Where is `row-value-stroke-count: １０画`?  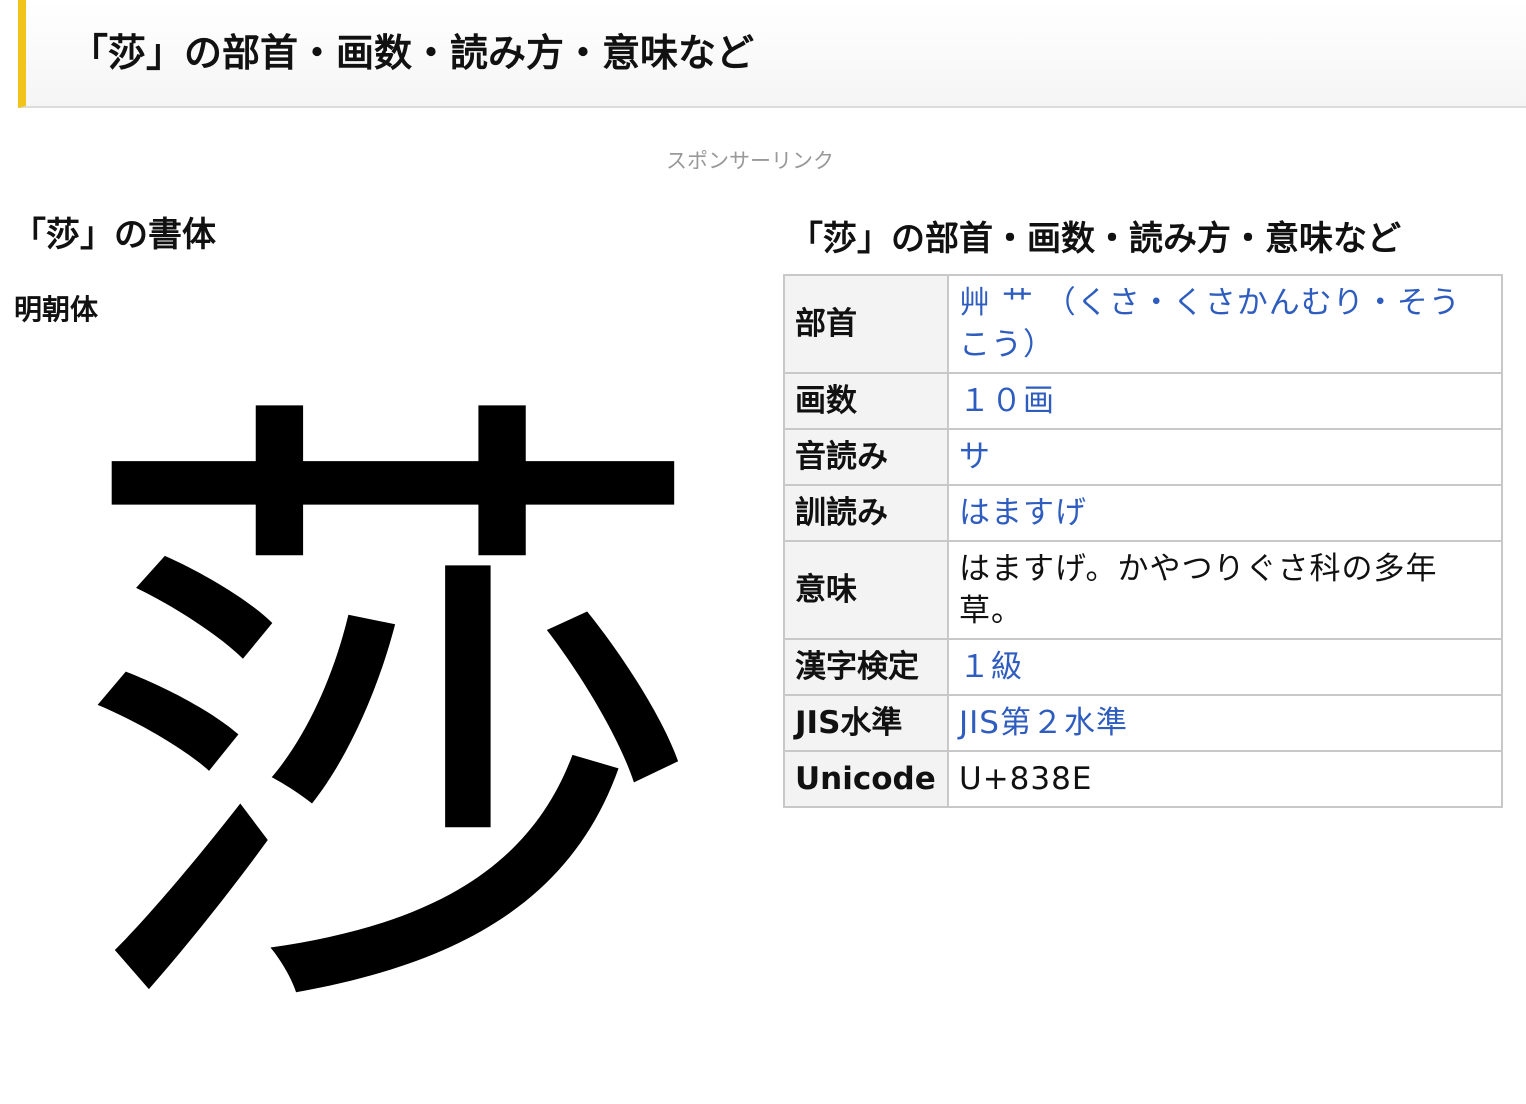
row-value-stroke-count: １０画 is located at coordinates (1225, 401).